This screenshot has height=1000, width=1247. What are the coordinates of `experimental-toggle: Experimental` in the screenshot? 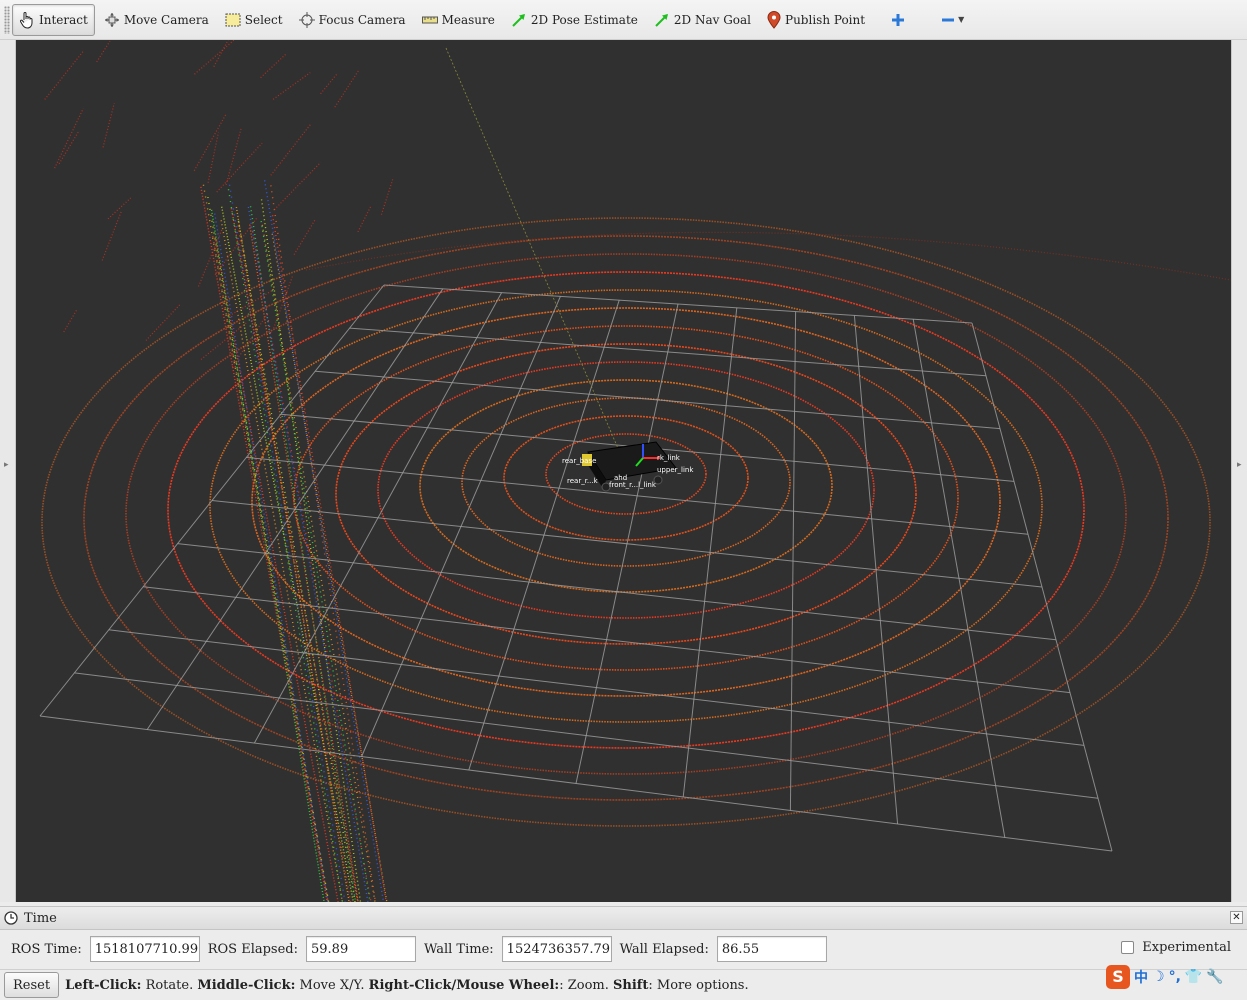 It's located at (1176, 947).